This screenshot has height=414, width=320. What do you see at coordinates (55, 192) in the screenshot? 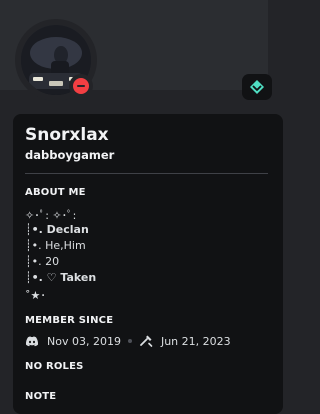
I see `about-me-heading: ABOUT ME` at bounding box center [55, 192].